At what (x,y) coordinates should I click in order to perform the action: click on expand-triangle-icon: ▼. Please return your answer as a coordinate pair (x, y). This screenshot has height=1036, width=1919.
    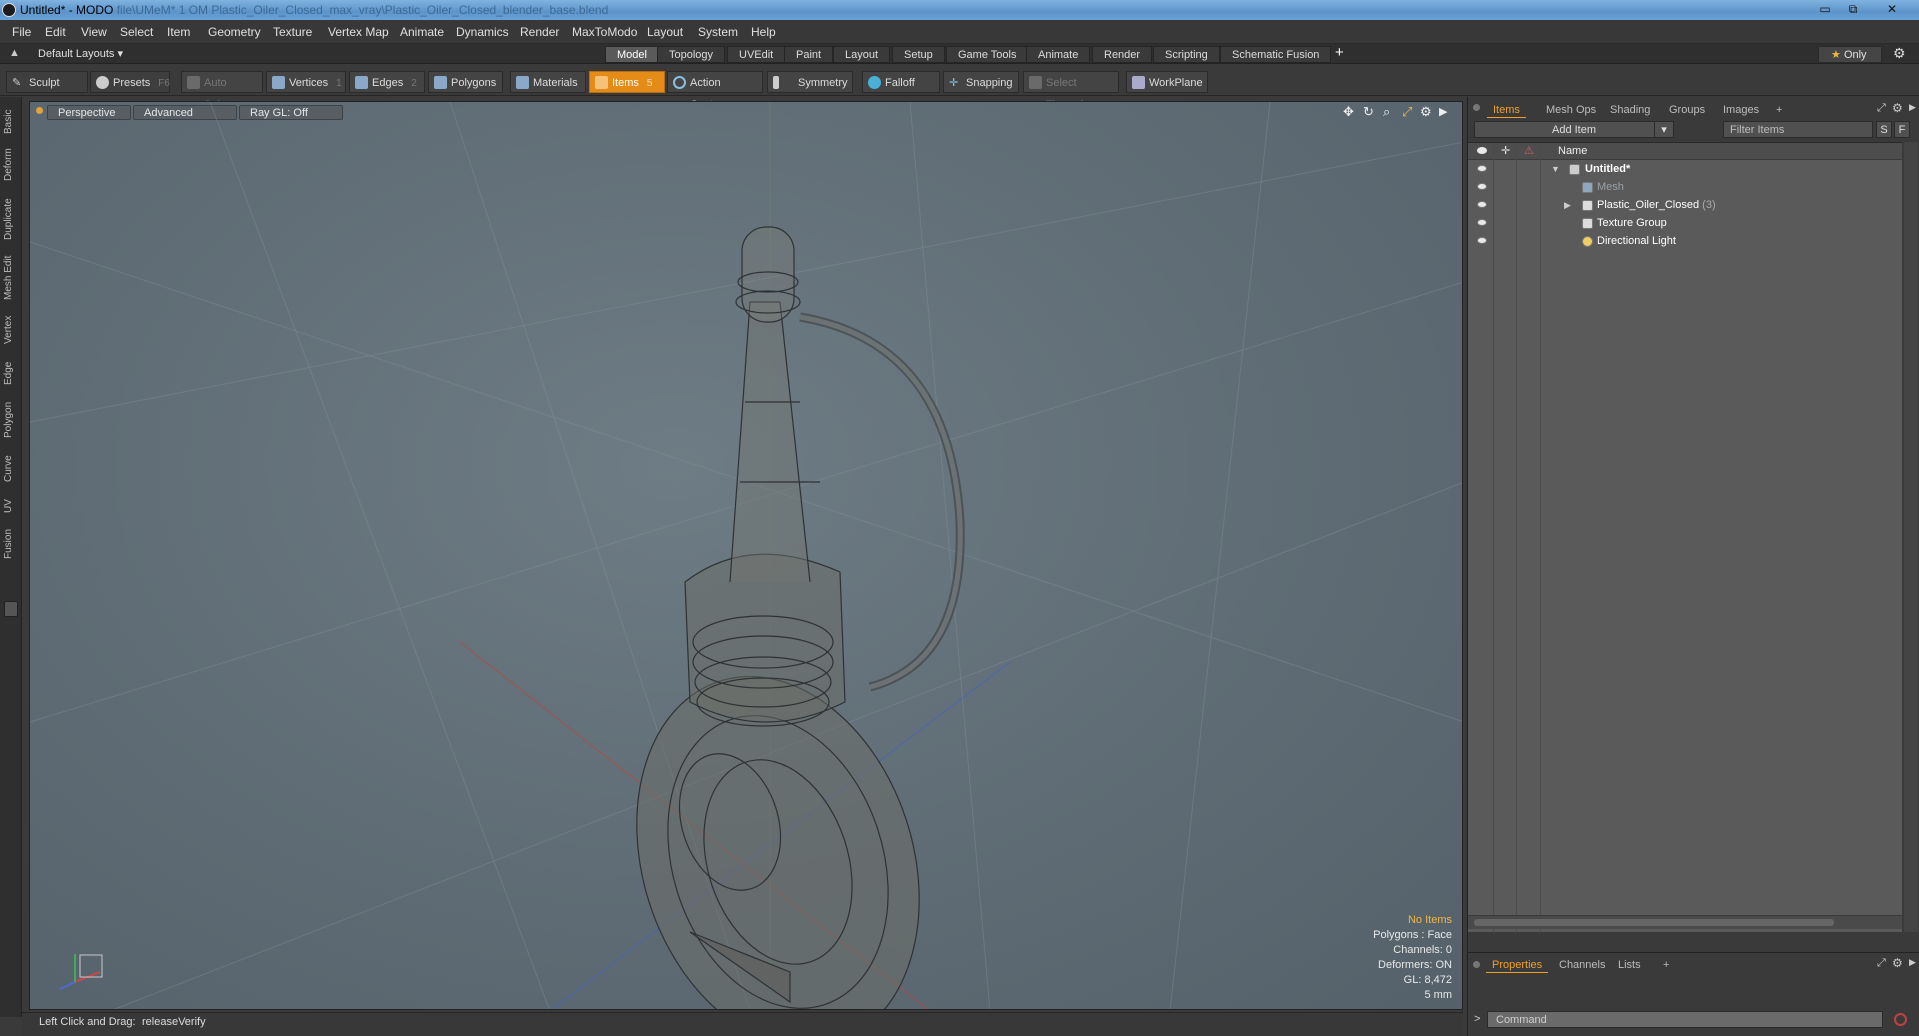
    Looking at the image, I should click on (1555, 169).